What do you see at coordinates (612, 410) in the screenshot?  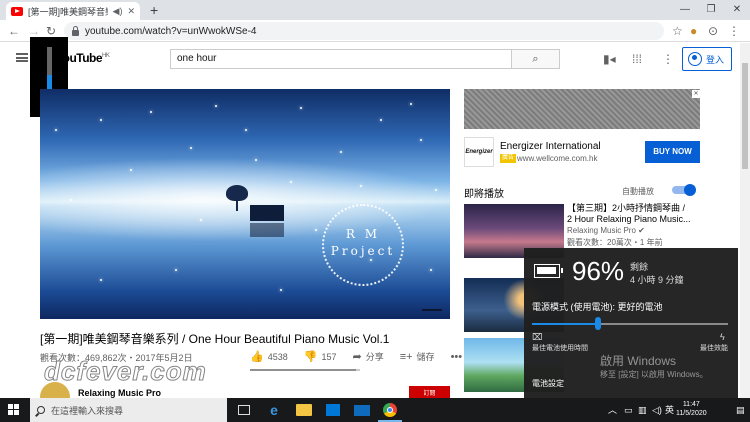 I see `tray-chevron-icon: ︿` at bounding box center [612, 410].